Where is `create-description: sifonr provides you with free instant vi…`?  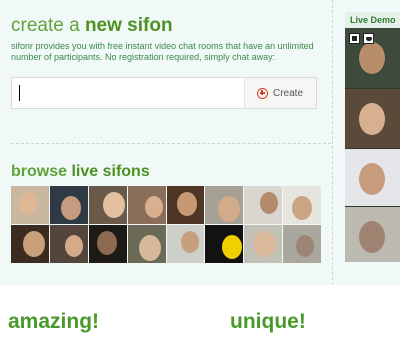 create-description: sifonr provides you with free instant vi… is located at coordinates (162, 51).